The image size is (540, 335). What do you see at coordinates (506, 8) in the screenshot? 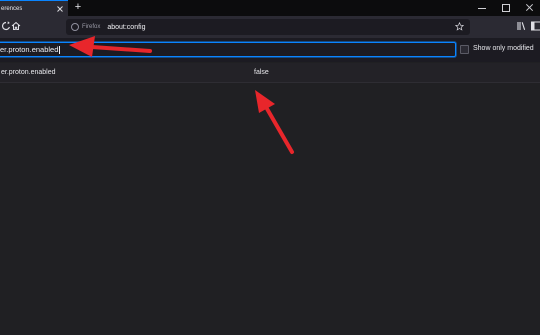
I see `maximize-icon` at bounding box center [506, 8].